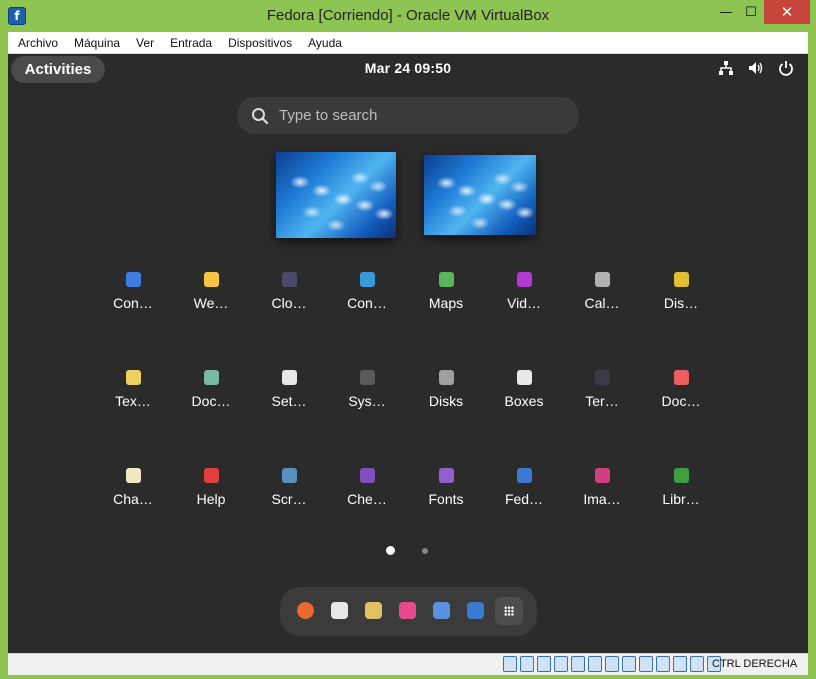 This screenshot has height=679, width=816. What do you see at coordinates (446, 490) in the screenshot?
I see `app-fonts: Fonts` at bounding box center [446, 490].